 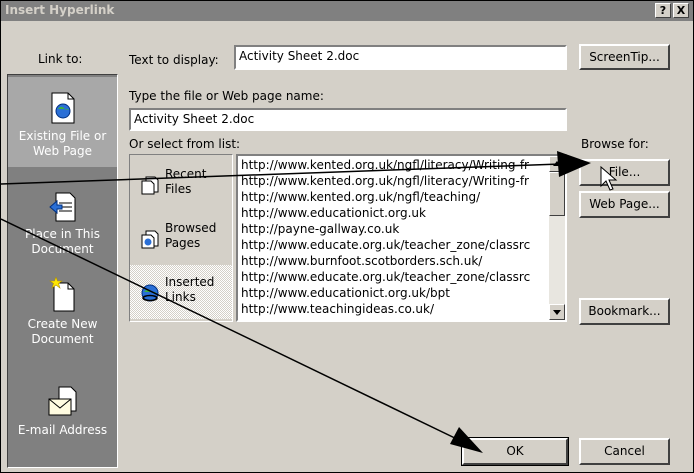 I want to click on list-item: http://payne-gallway.co.uk, so click(x=394, y=230).